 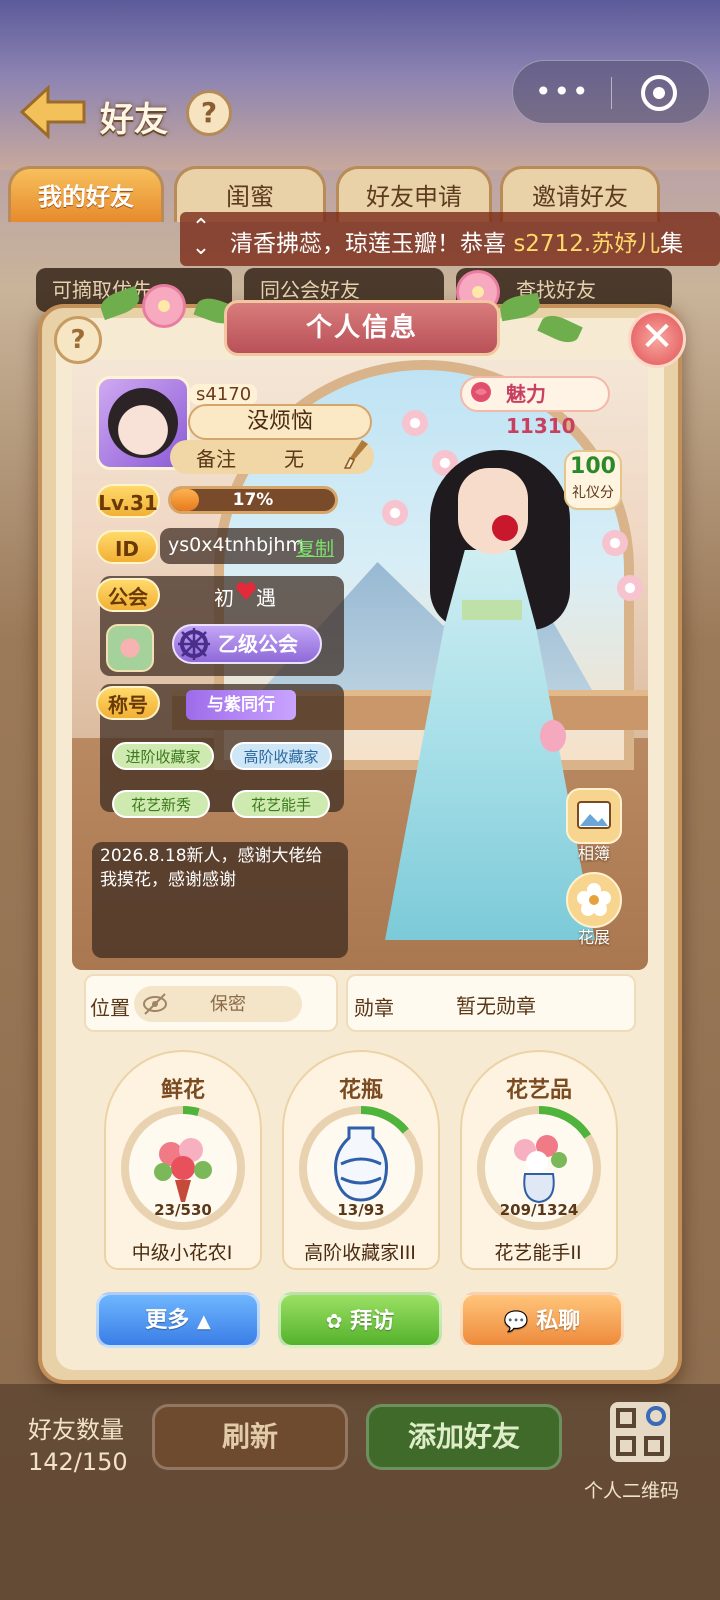 What do you see at coordinates (362, 328) in the screenshot?
I see `modal-title: 个人信息` at bounding box center [362, 328].